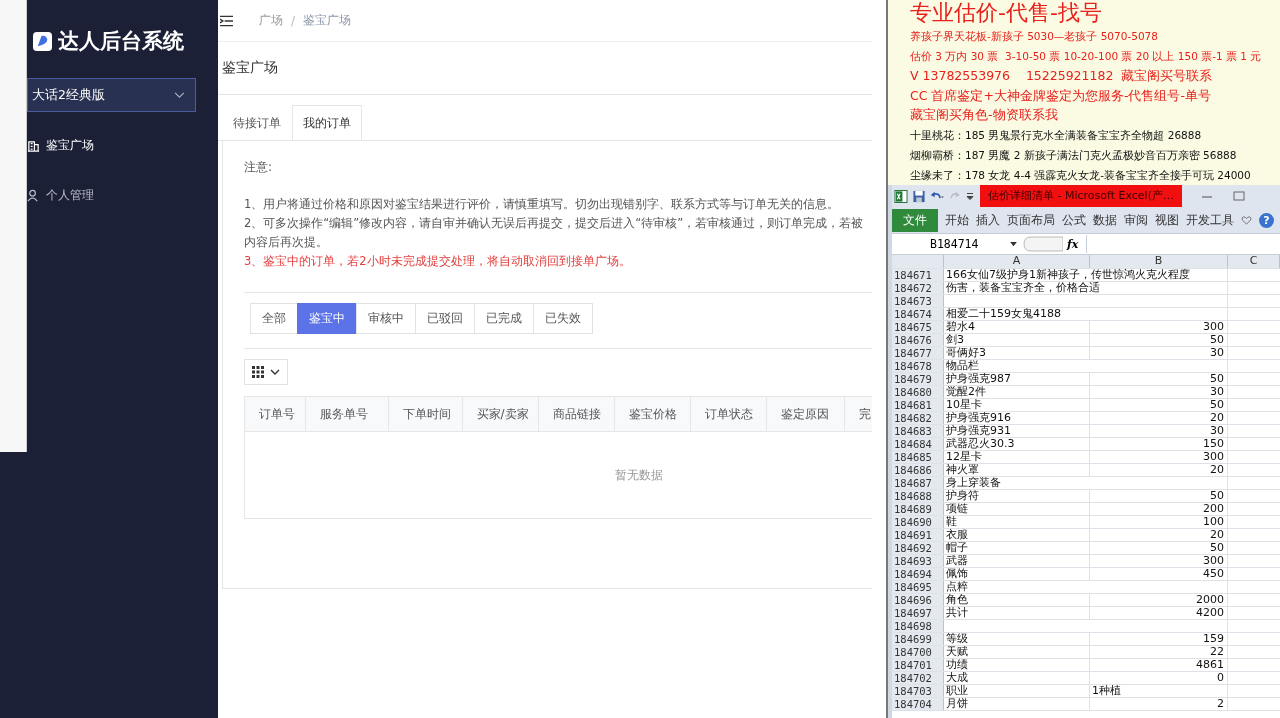  What do you see at coordinates (1013, 244) in the screenshot?
I see `dropdown-caret-icon` at bounding box center [1013, 244].